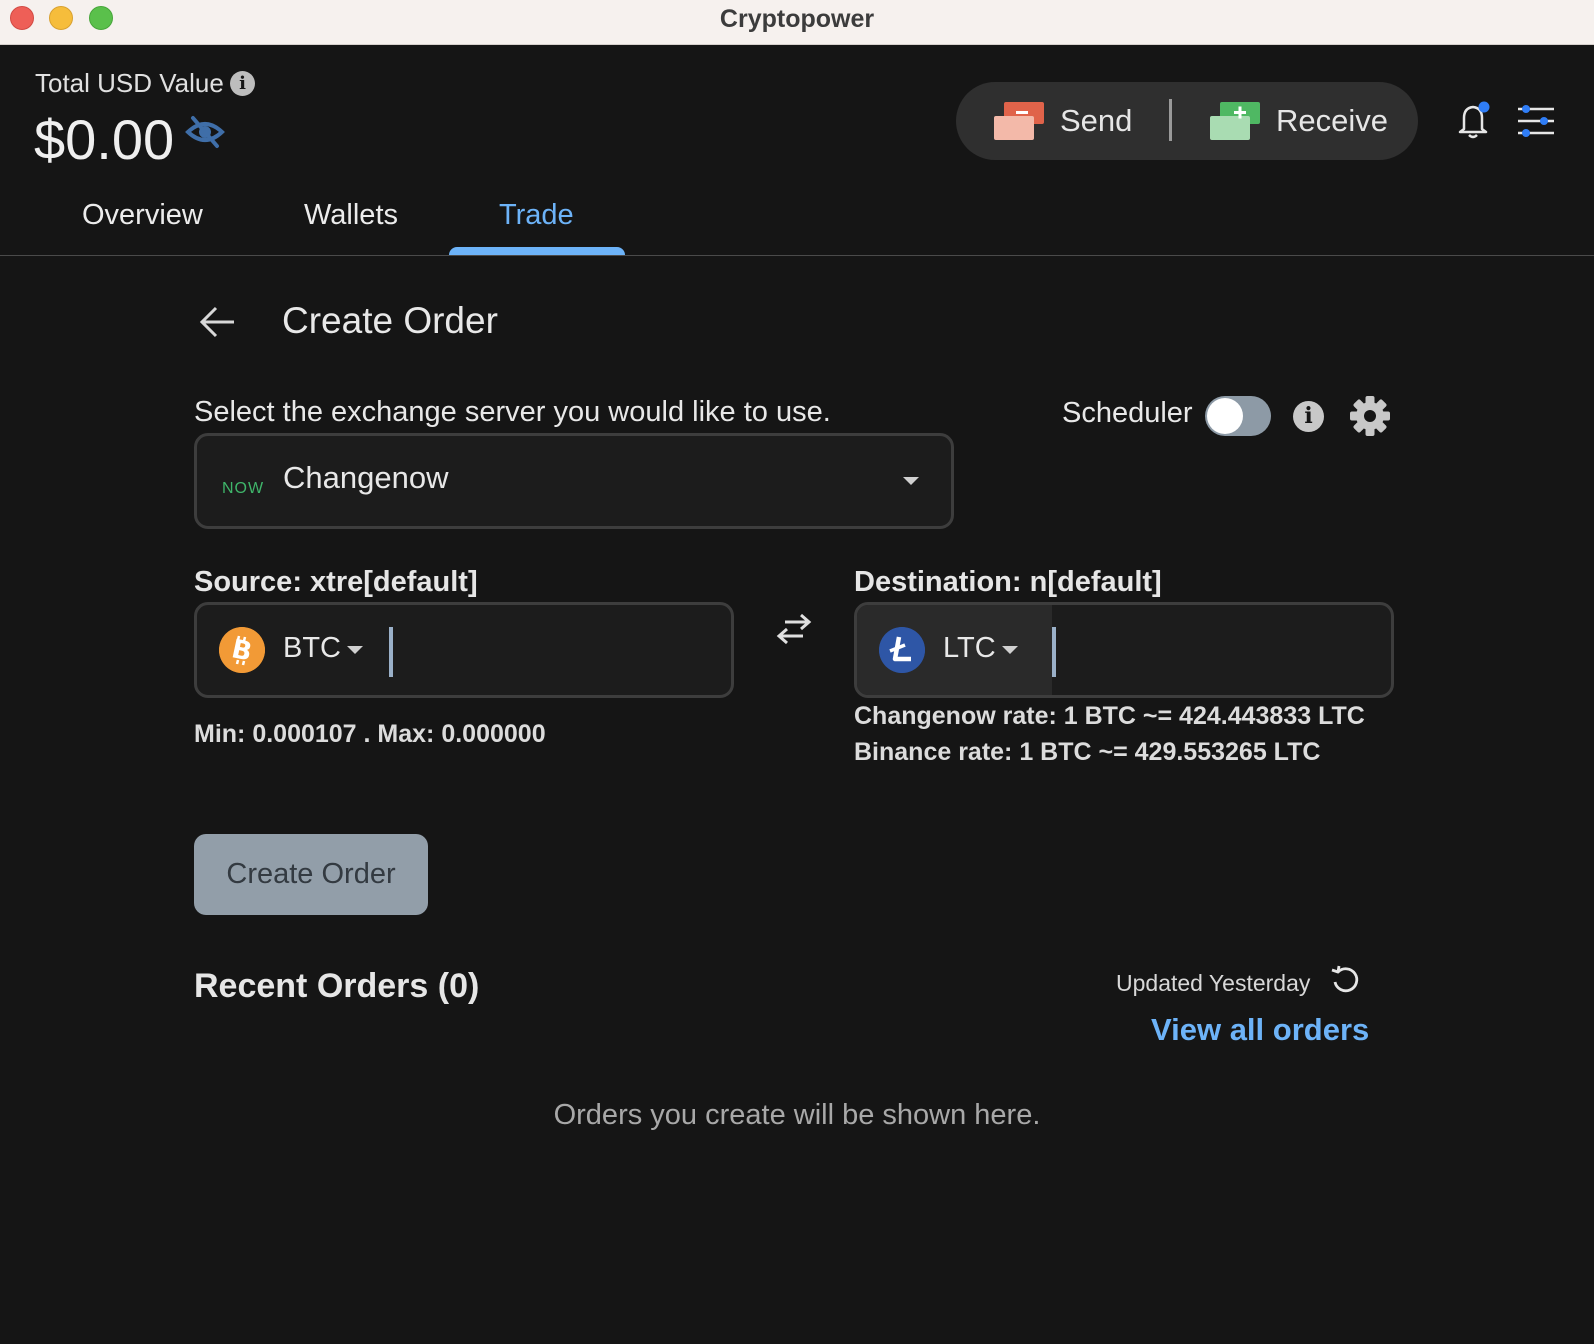 The width and height of the screenshot is (1594, 1344). What do you see at coordinates (1474, 121) in the screenshot?
I see `notification-bell-icon` at bounding box center [1474, 121].